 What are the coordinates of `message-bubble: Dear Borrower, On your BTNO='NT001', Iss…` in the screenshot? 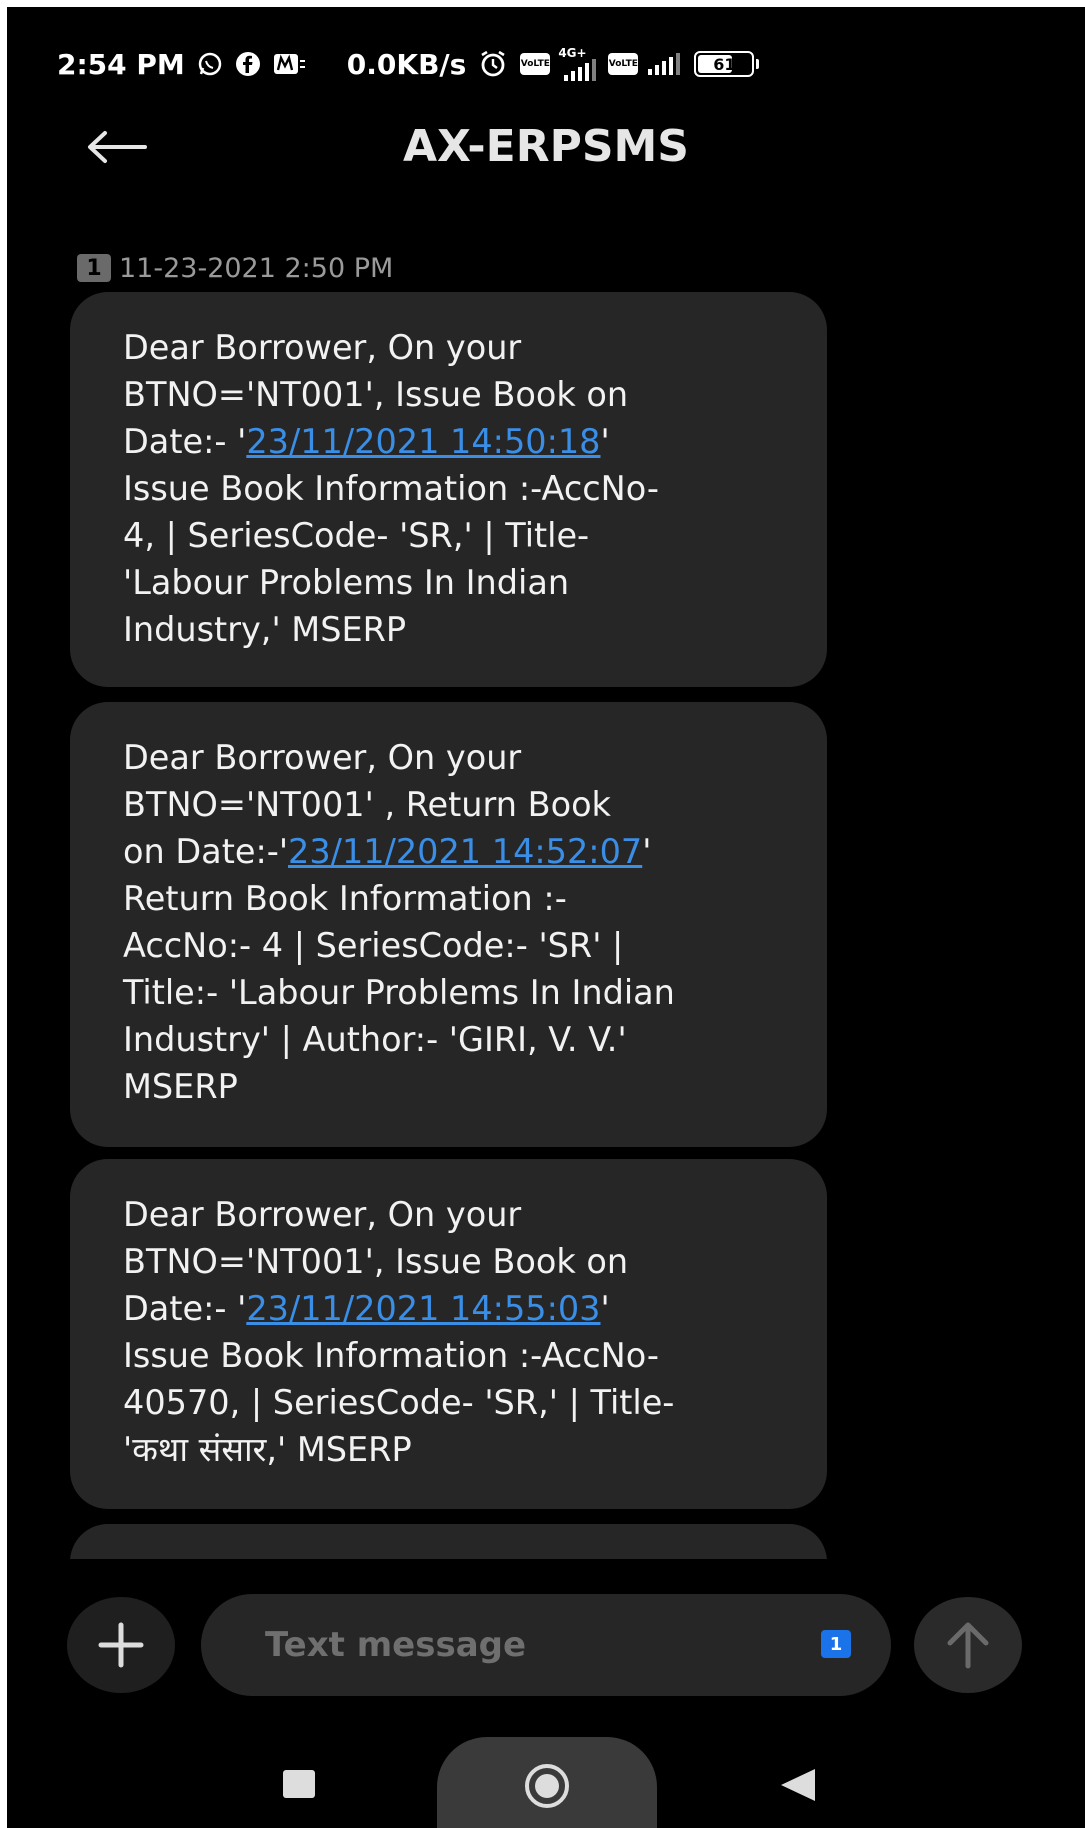 It's located at (448, 1334).